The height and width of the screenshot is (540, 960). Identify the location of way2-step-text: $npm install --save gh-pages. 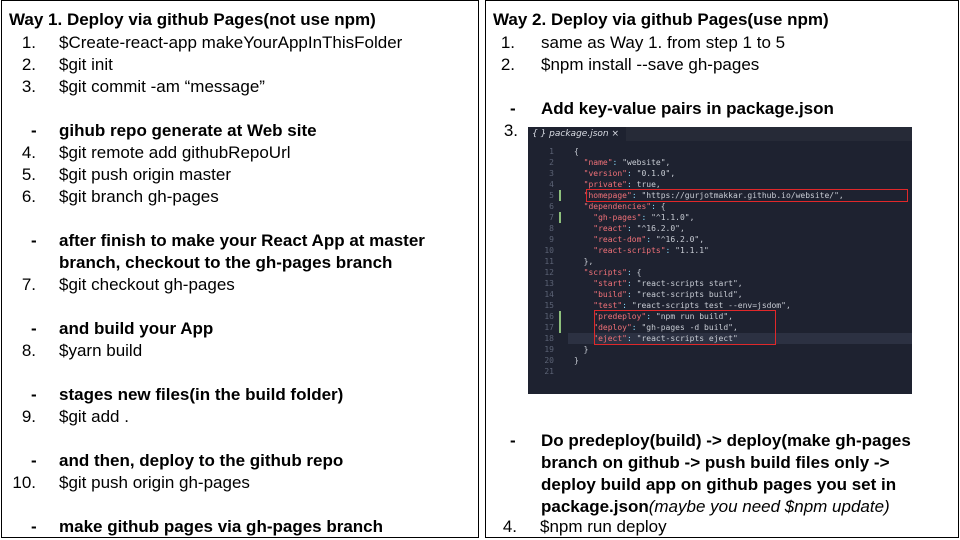
(650, 64).